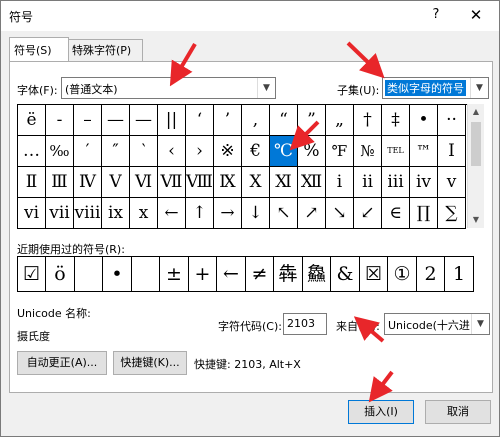 The image size is (500, 437). What do you see at coordinates (200, 120) in the screenshot?
I see `symbol-cell: ‘` at bounding box center [200, 120].